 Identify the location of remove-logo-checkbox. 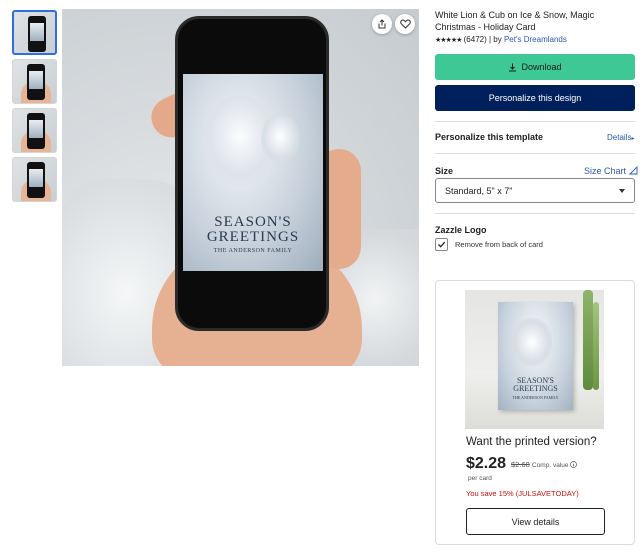
(441, 244).